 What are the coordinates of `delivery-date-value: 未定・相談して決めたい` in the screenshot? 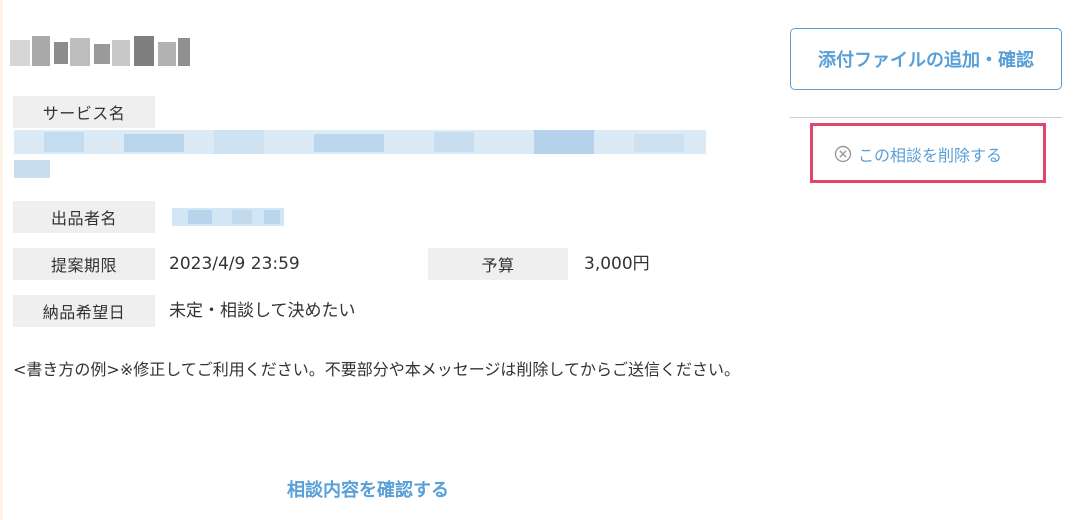 It's located at (262, 311).